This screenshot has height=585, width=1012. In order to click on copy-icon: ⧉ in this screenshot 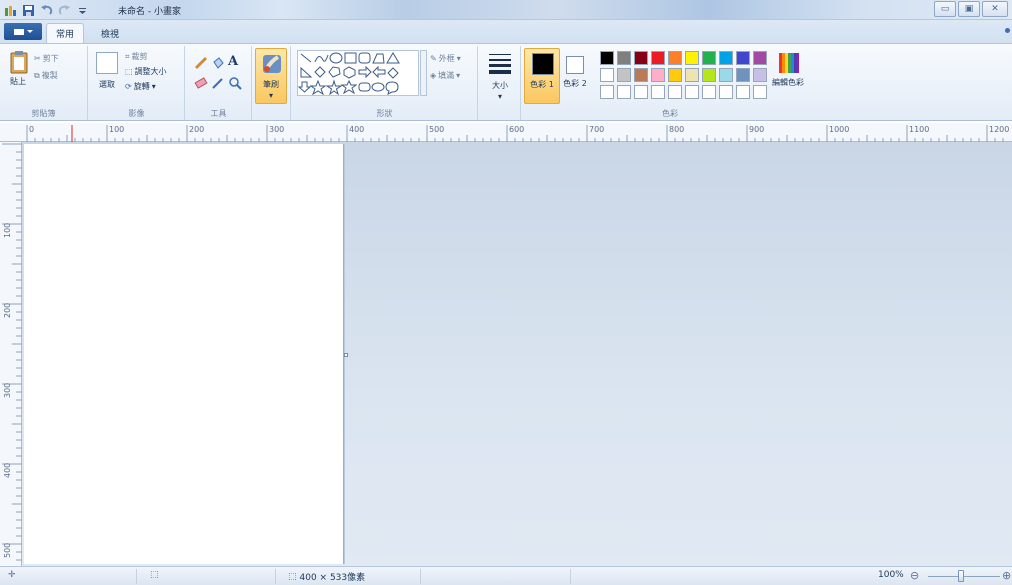, I will do `click(37, 75)`.